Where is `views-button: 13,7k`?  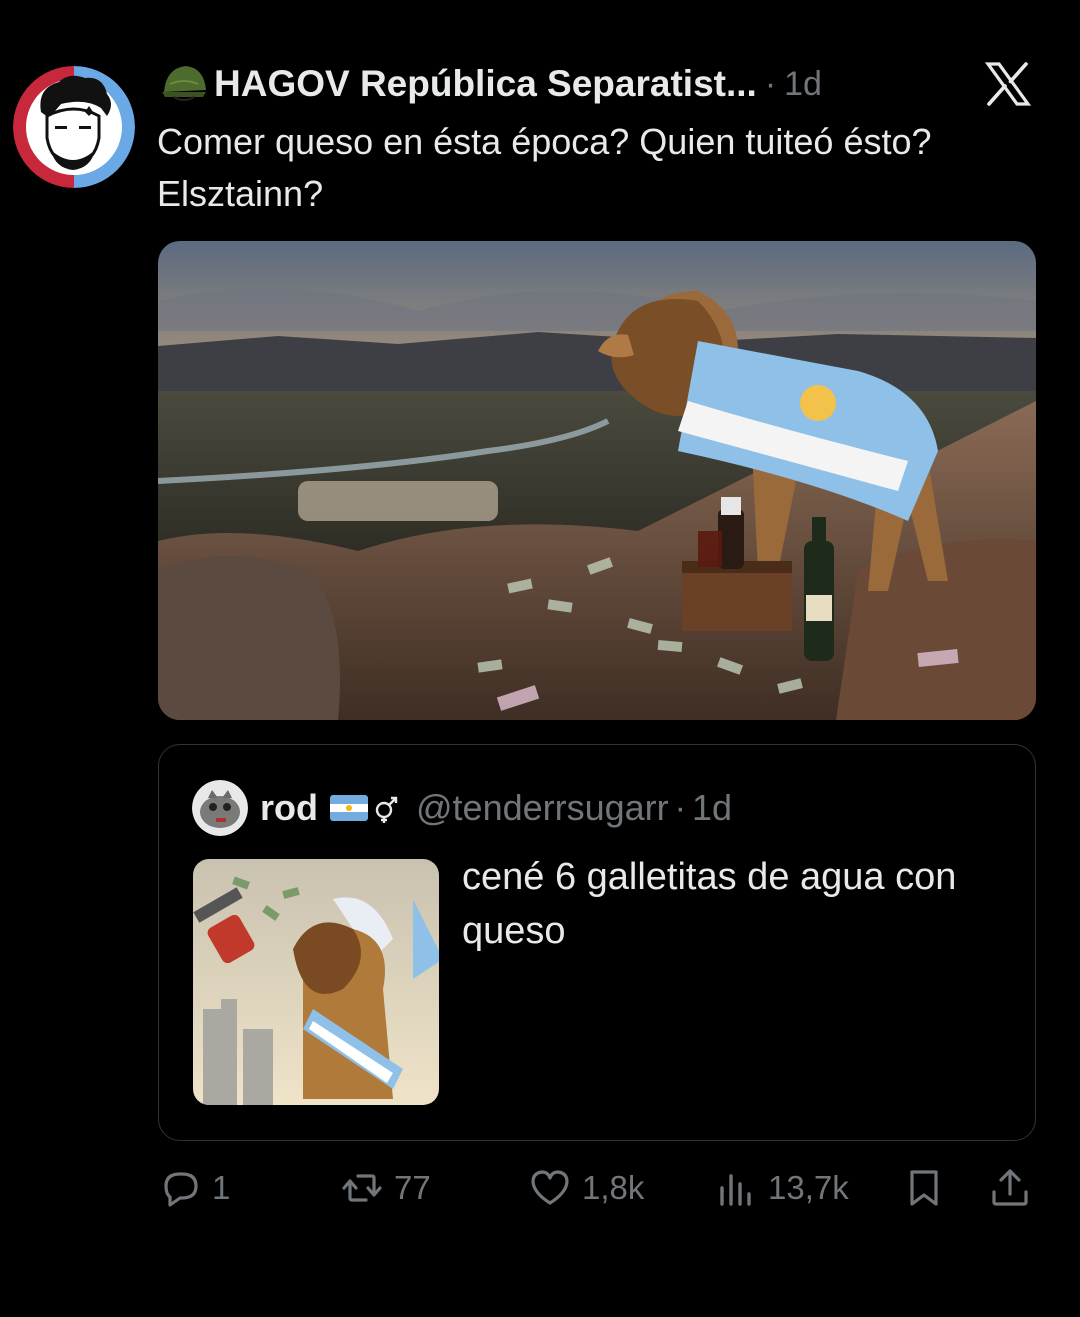 views-button: 13,7k is located at coordinates (781, 1188).